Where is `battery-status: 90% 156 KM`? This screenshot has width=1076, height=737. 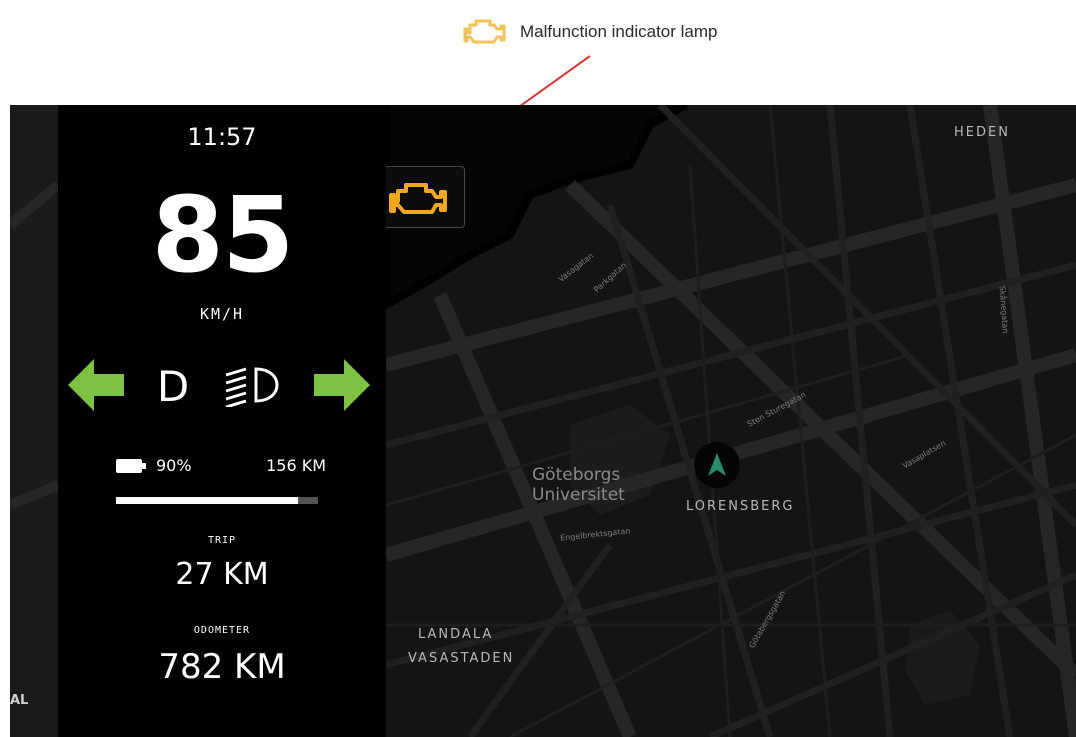
battery-status: 90% 156 KM is located at coordinates (221, 467).